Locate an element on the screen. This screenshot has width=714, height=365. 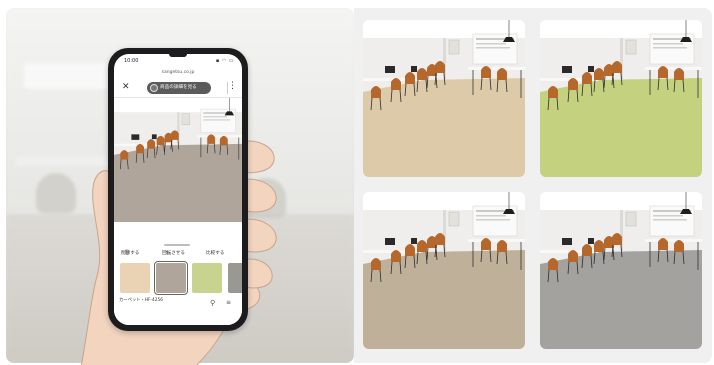
rotate-icon: ↻ is located at coordinates (168, 253).